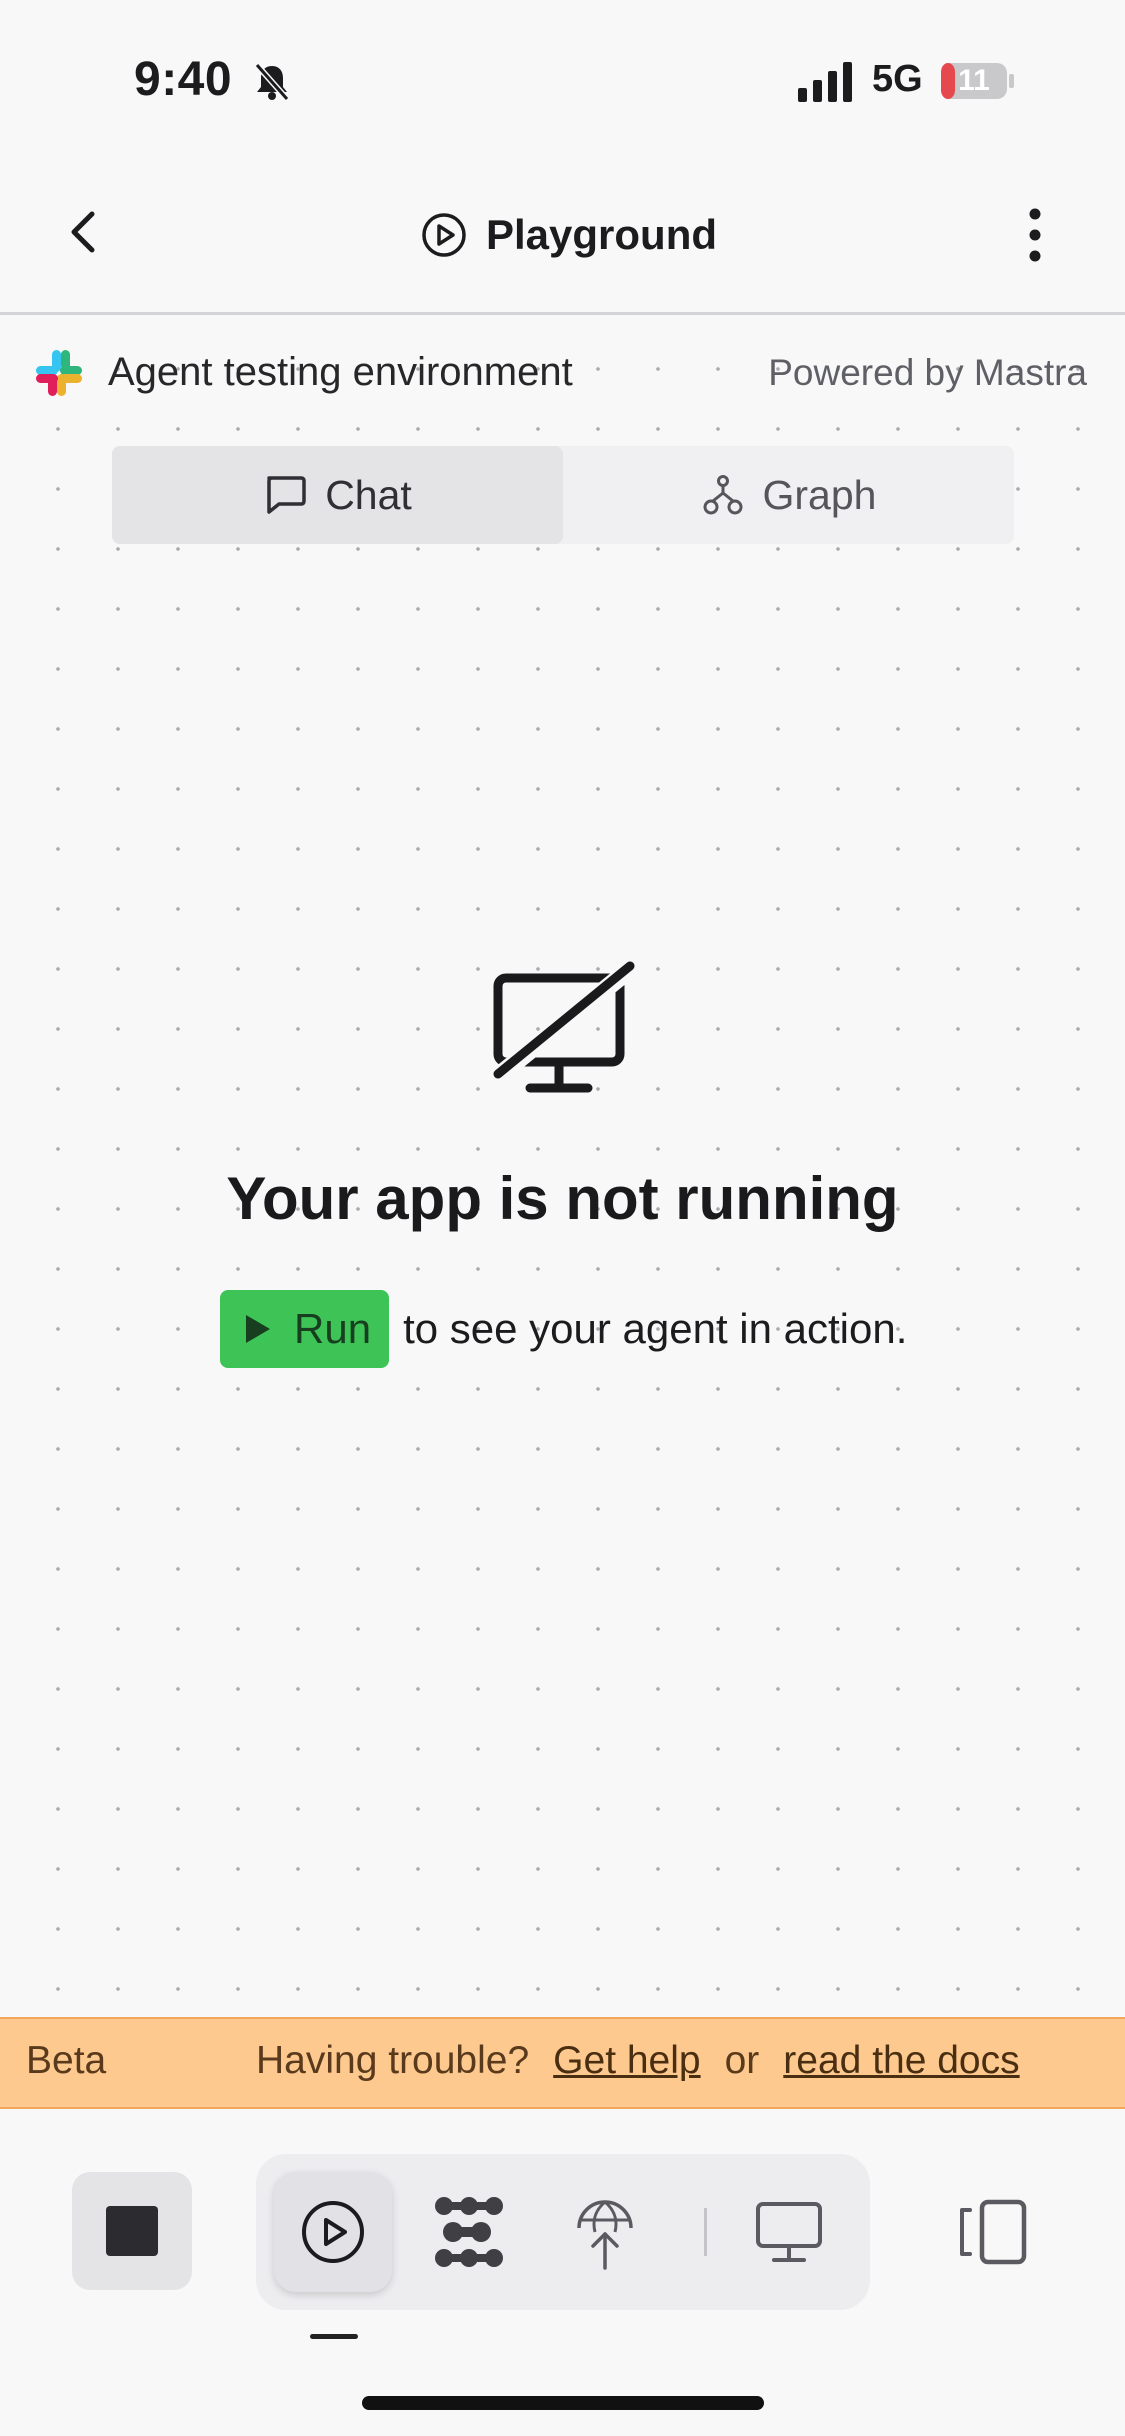 The width and height of the screenshot is (1125, 2436). What do you see at coordinates (626, 2061) in the screenshot?
I see `get-help-link: Get help` at bounding box center [626, 2061].